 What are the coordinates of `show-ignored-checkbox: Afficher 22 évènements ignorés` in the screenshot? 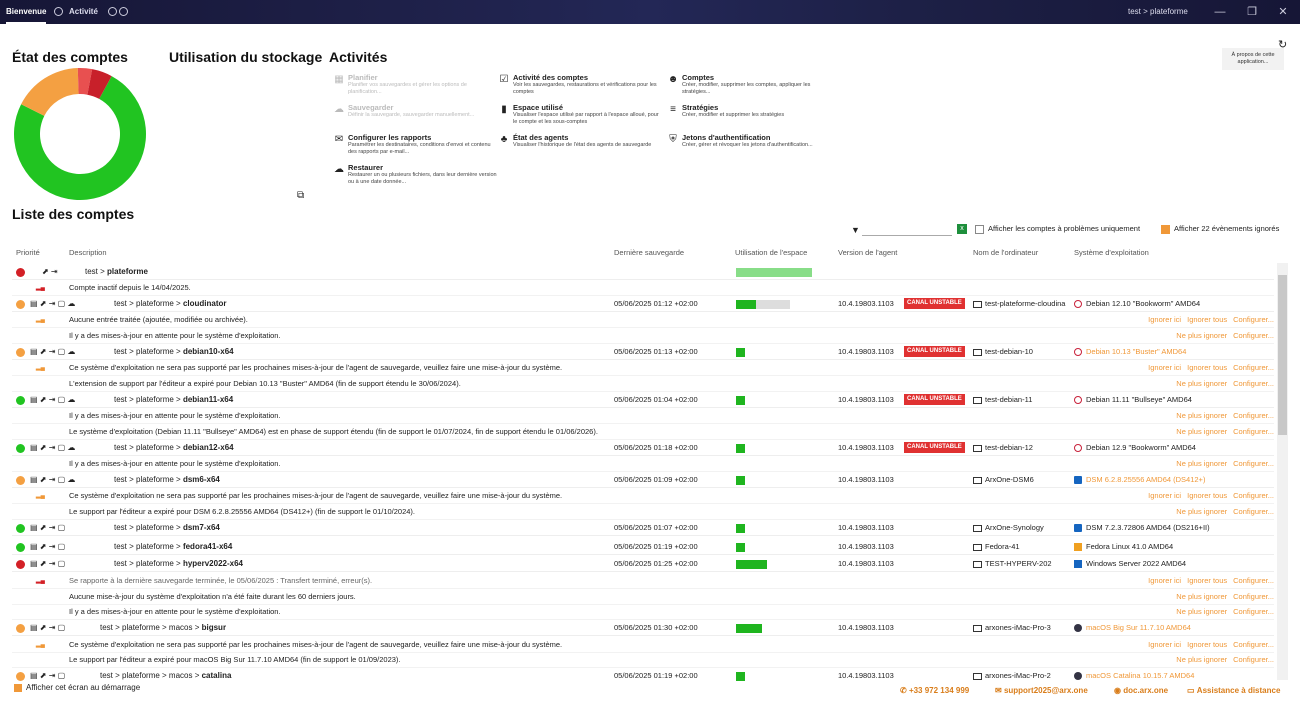 It's located at (1220, 229).